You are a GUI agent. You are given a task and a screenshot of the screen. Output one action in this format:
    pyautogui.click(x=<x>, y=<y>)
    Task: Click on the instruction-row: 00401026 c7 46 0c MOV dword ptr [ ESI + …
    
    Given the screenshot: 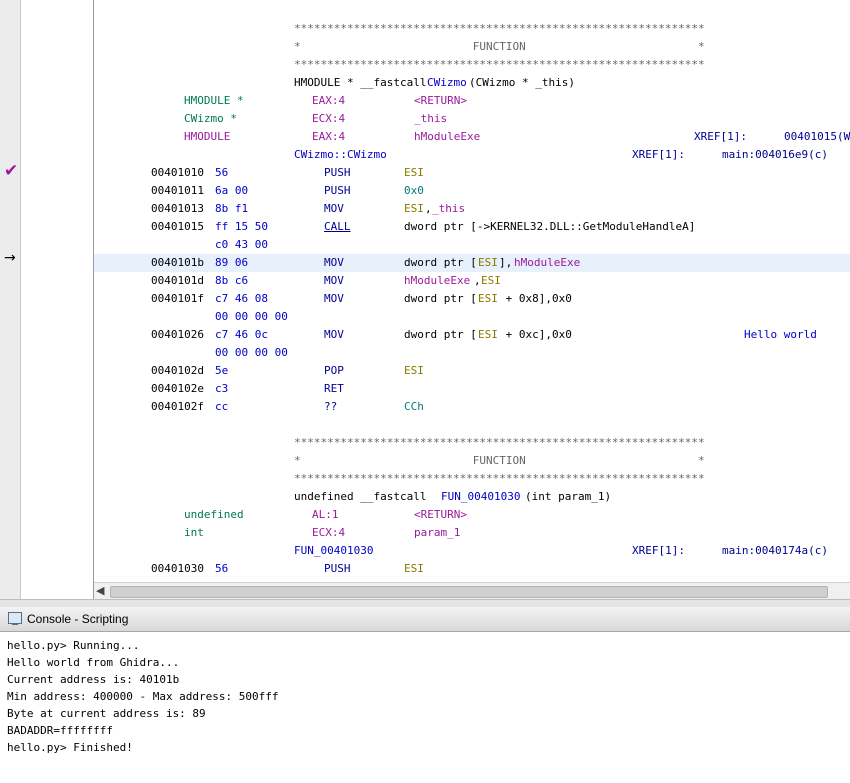 What is the action you would take?
    pyautogui.click(x=472, y=335)
    